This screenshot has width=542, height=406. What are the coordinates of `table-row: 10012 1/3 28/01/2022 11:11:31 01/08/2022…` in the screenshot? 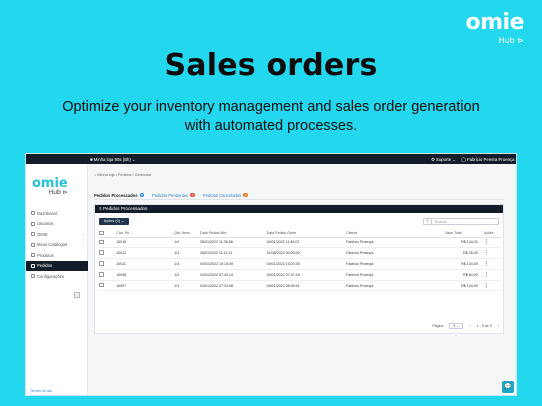 It's located at (300, 253).